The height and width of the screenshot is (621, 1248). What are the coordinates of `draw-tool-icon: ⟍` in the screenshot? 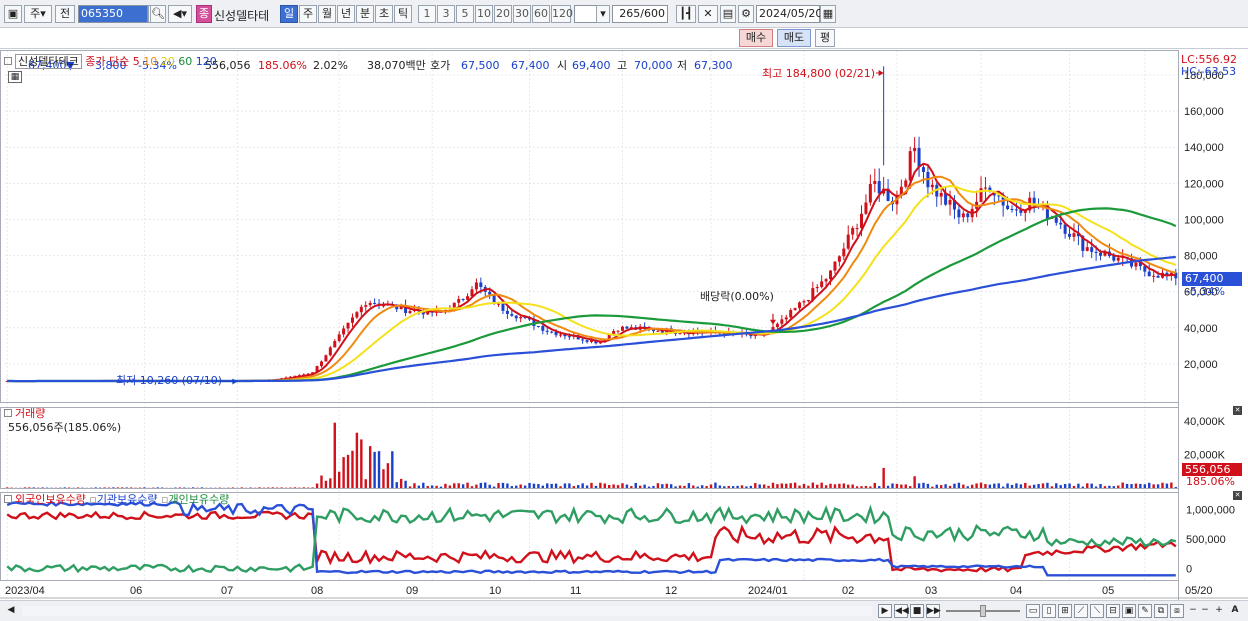 It's located at (1097, 611).